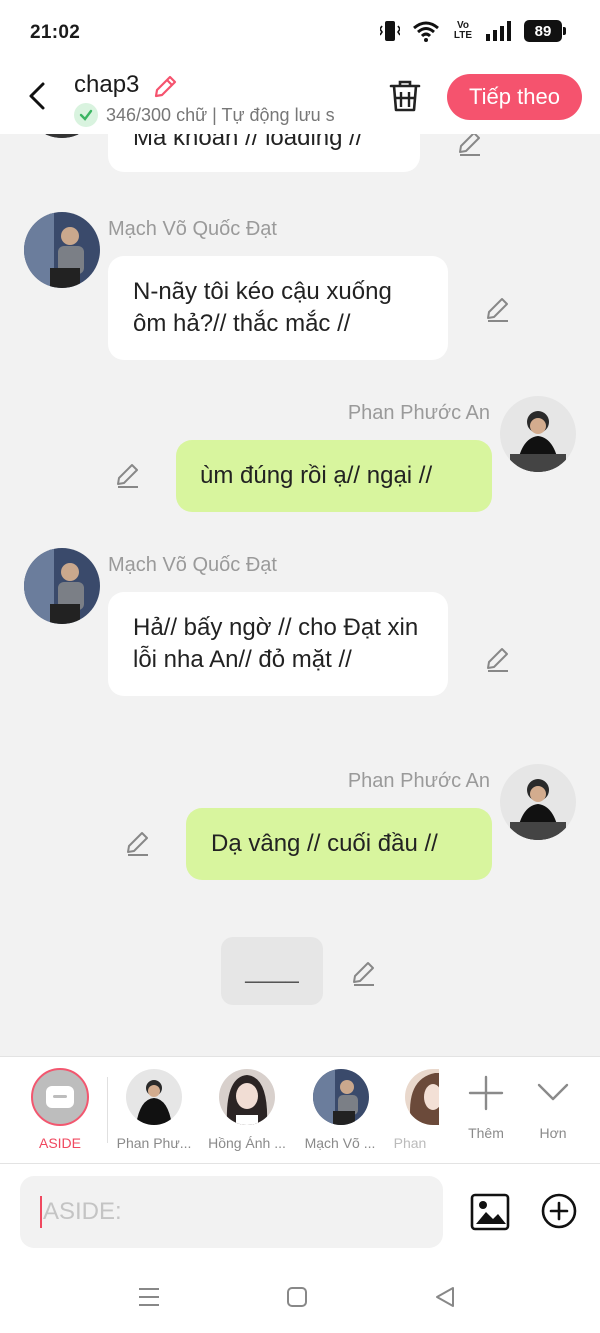 This screenshot has height=1333, width=600. I want to click on status-bar: 21:02 Vo LTE 89, so click(300, 34).